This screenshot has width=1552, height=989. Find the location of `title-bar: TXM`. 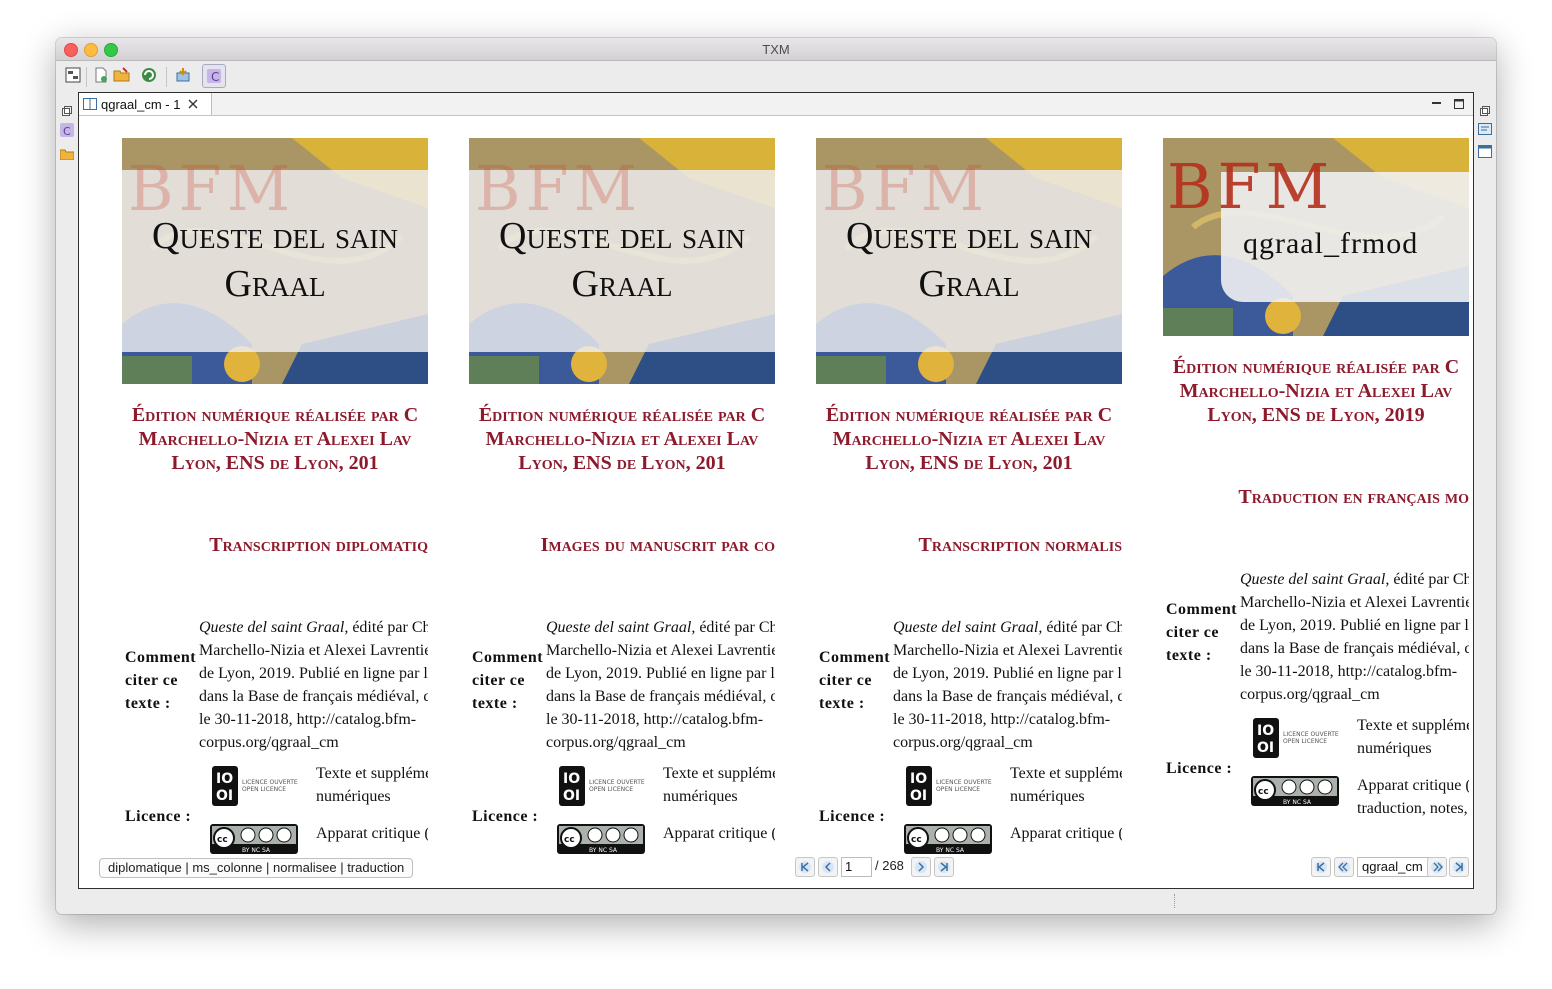

title-bar: TXM is located at coordinates (776, 49).